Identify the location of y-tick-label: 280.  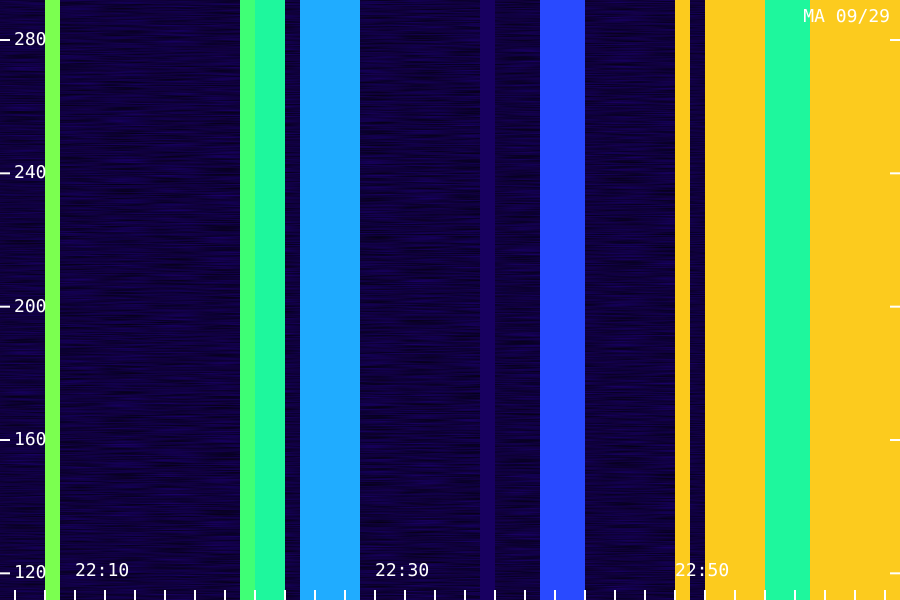
(30, 39).